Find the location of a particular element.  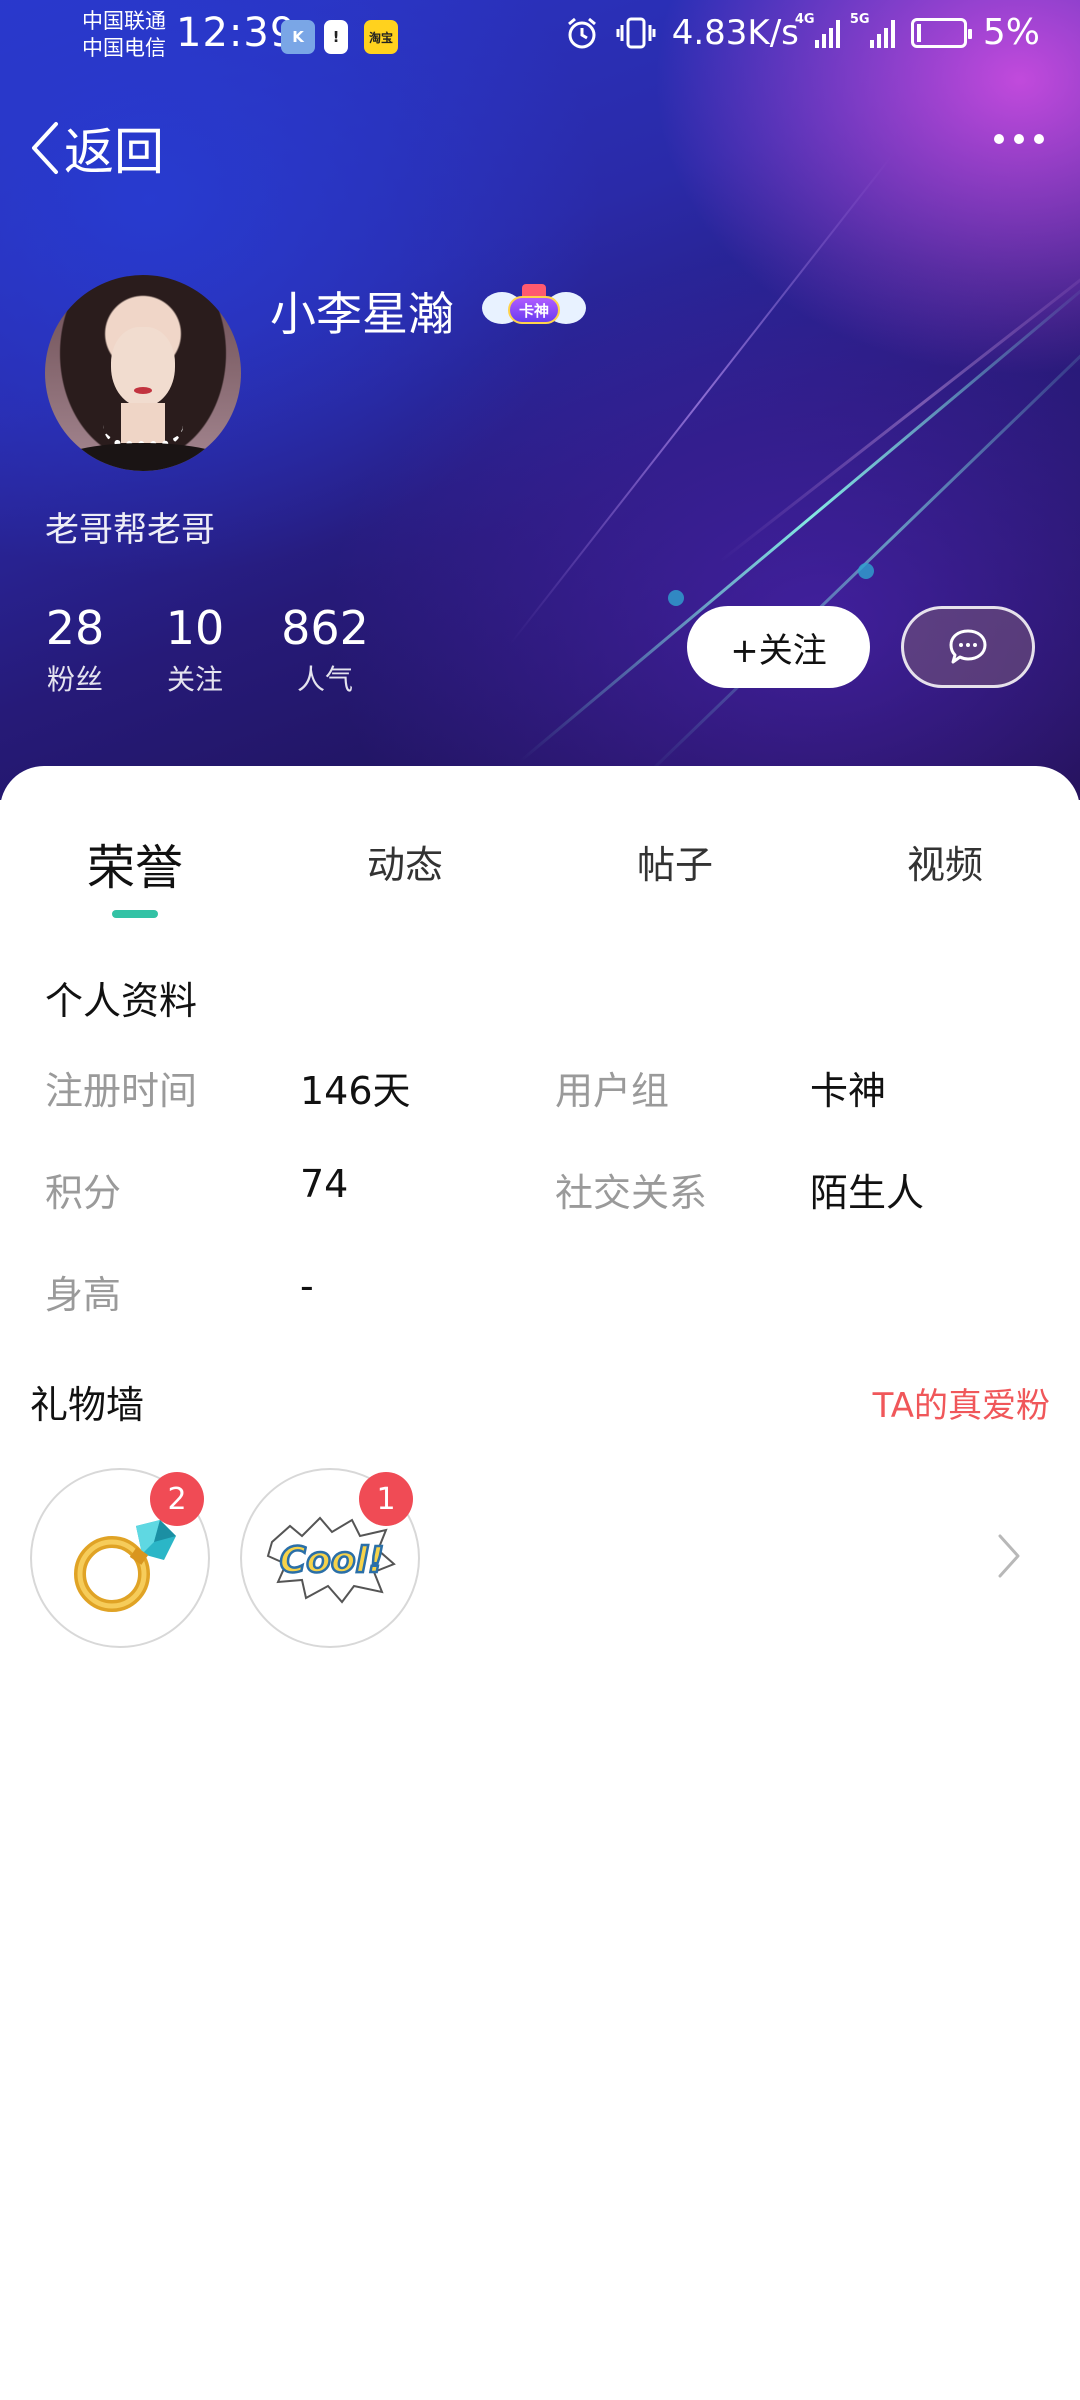

avatar-face is located at coordinates (143, 367).